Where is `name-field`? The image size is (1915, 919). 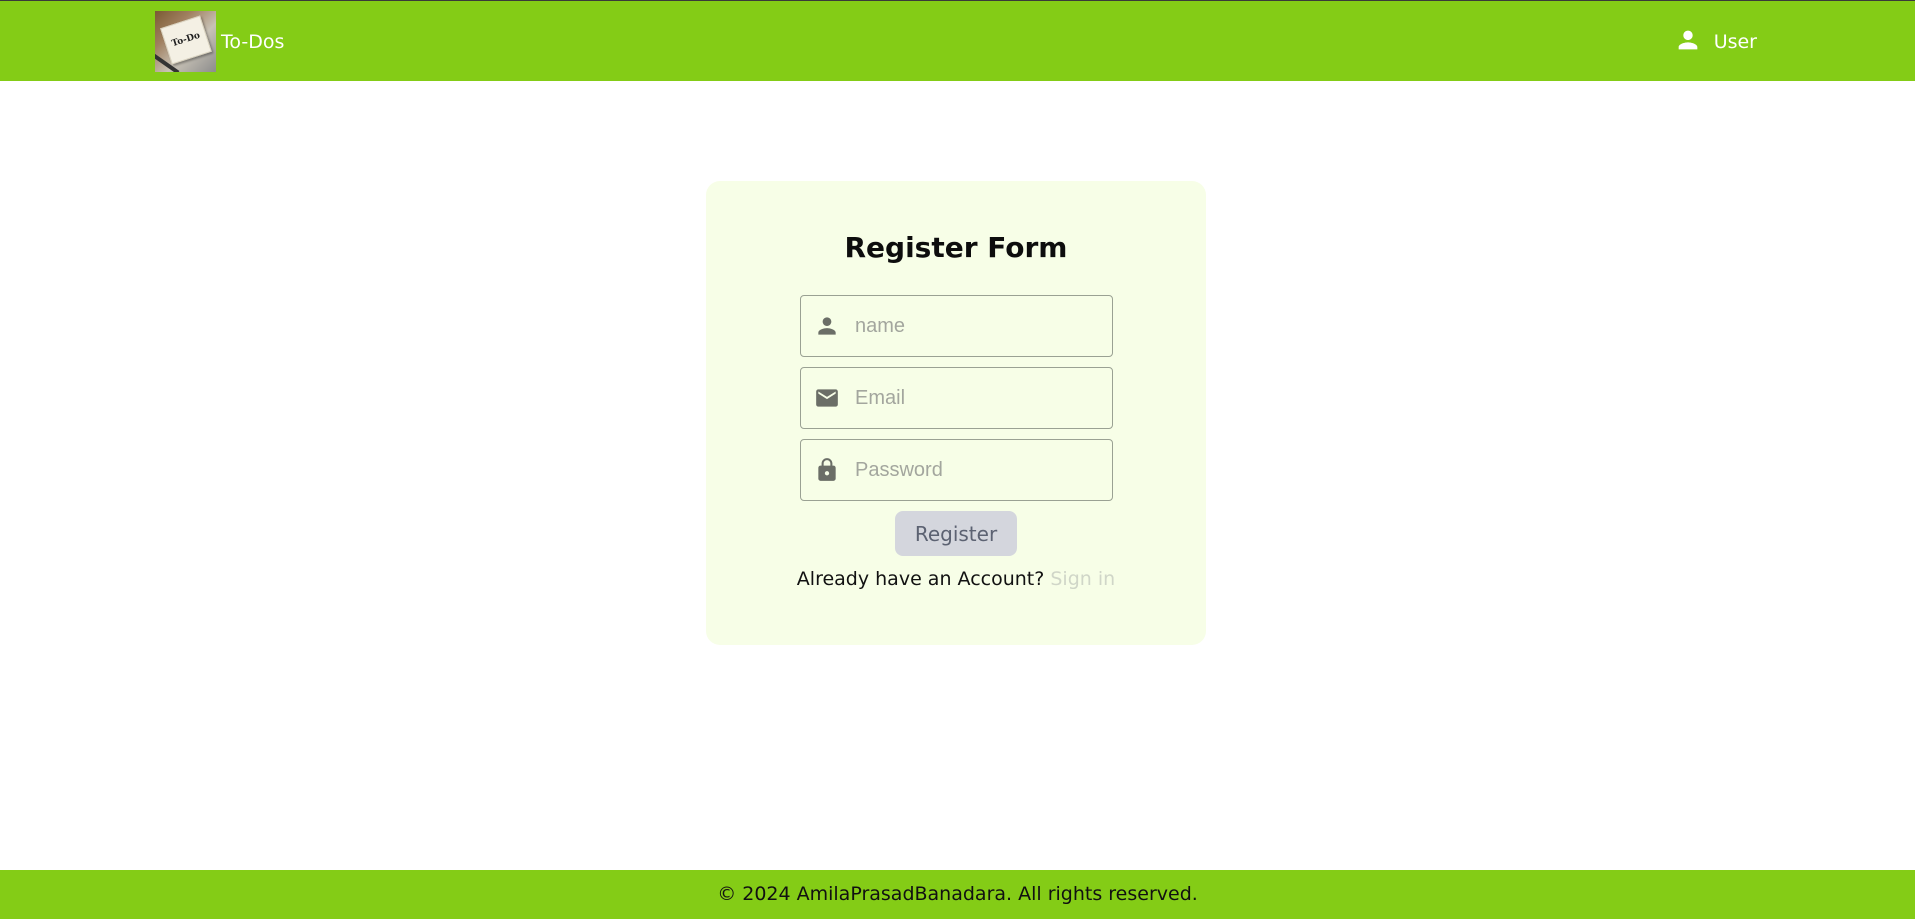
name-field is located at coordinates (956, 326).